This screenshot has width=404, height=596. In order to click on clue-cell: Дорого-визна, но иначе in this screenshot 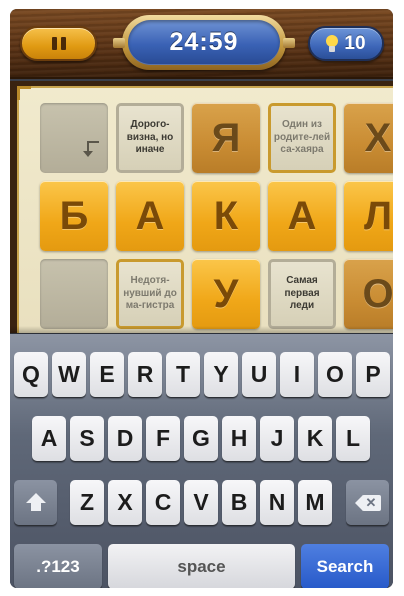, I will do `click(150, 138)`.